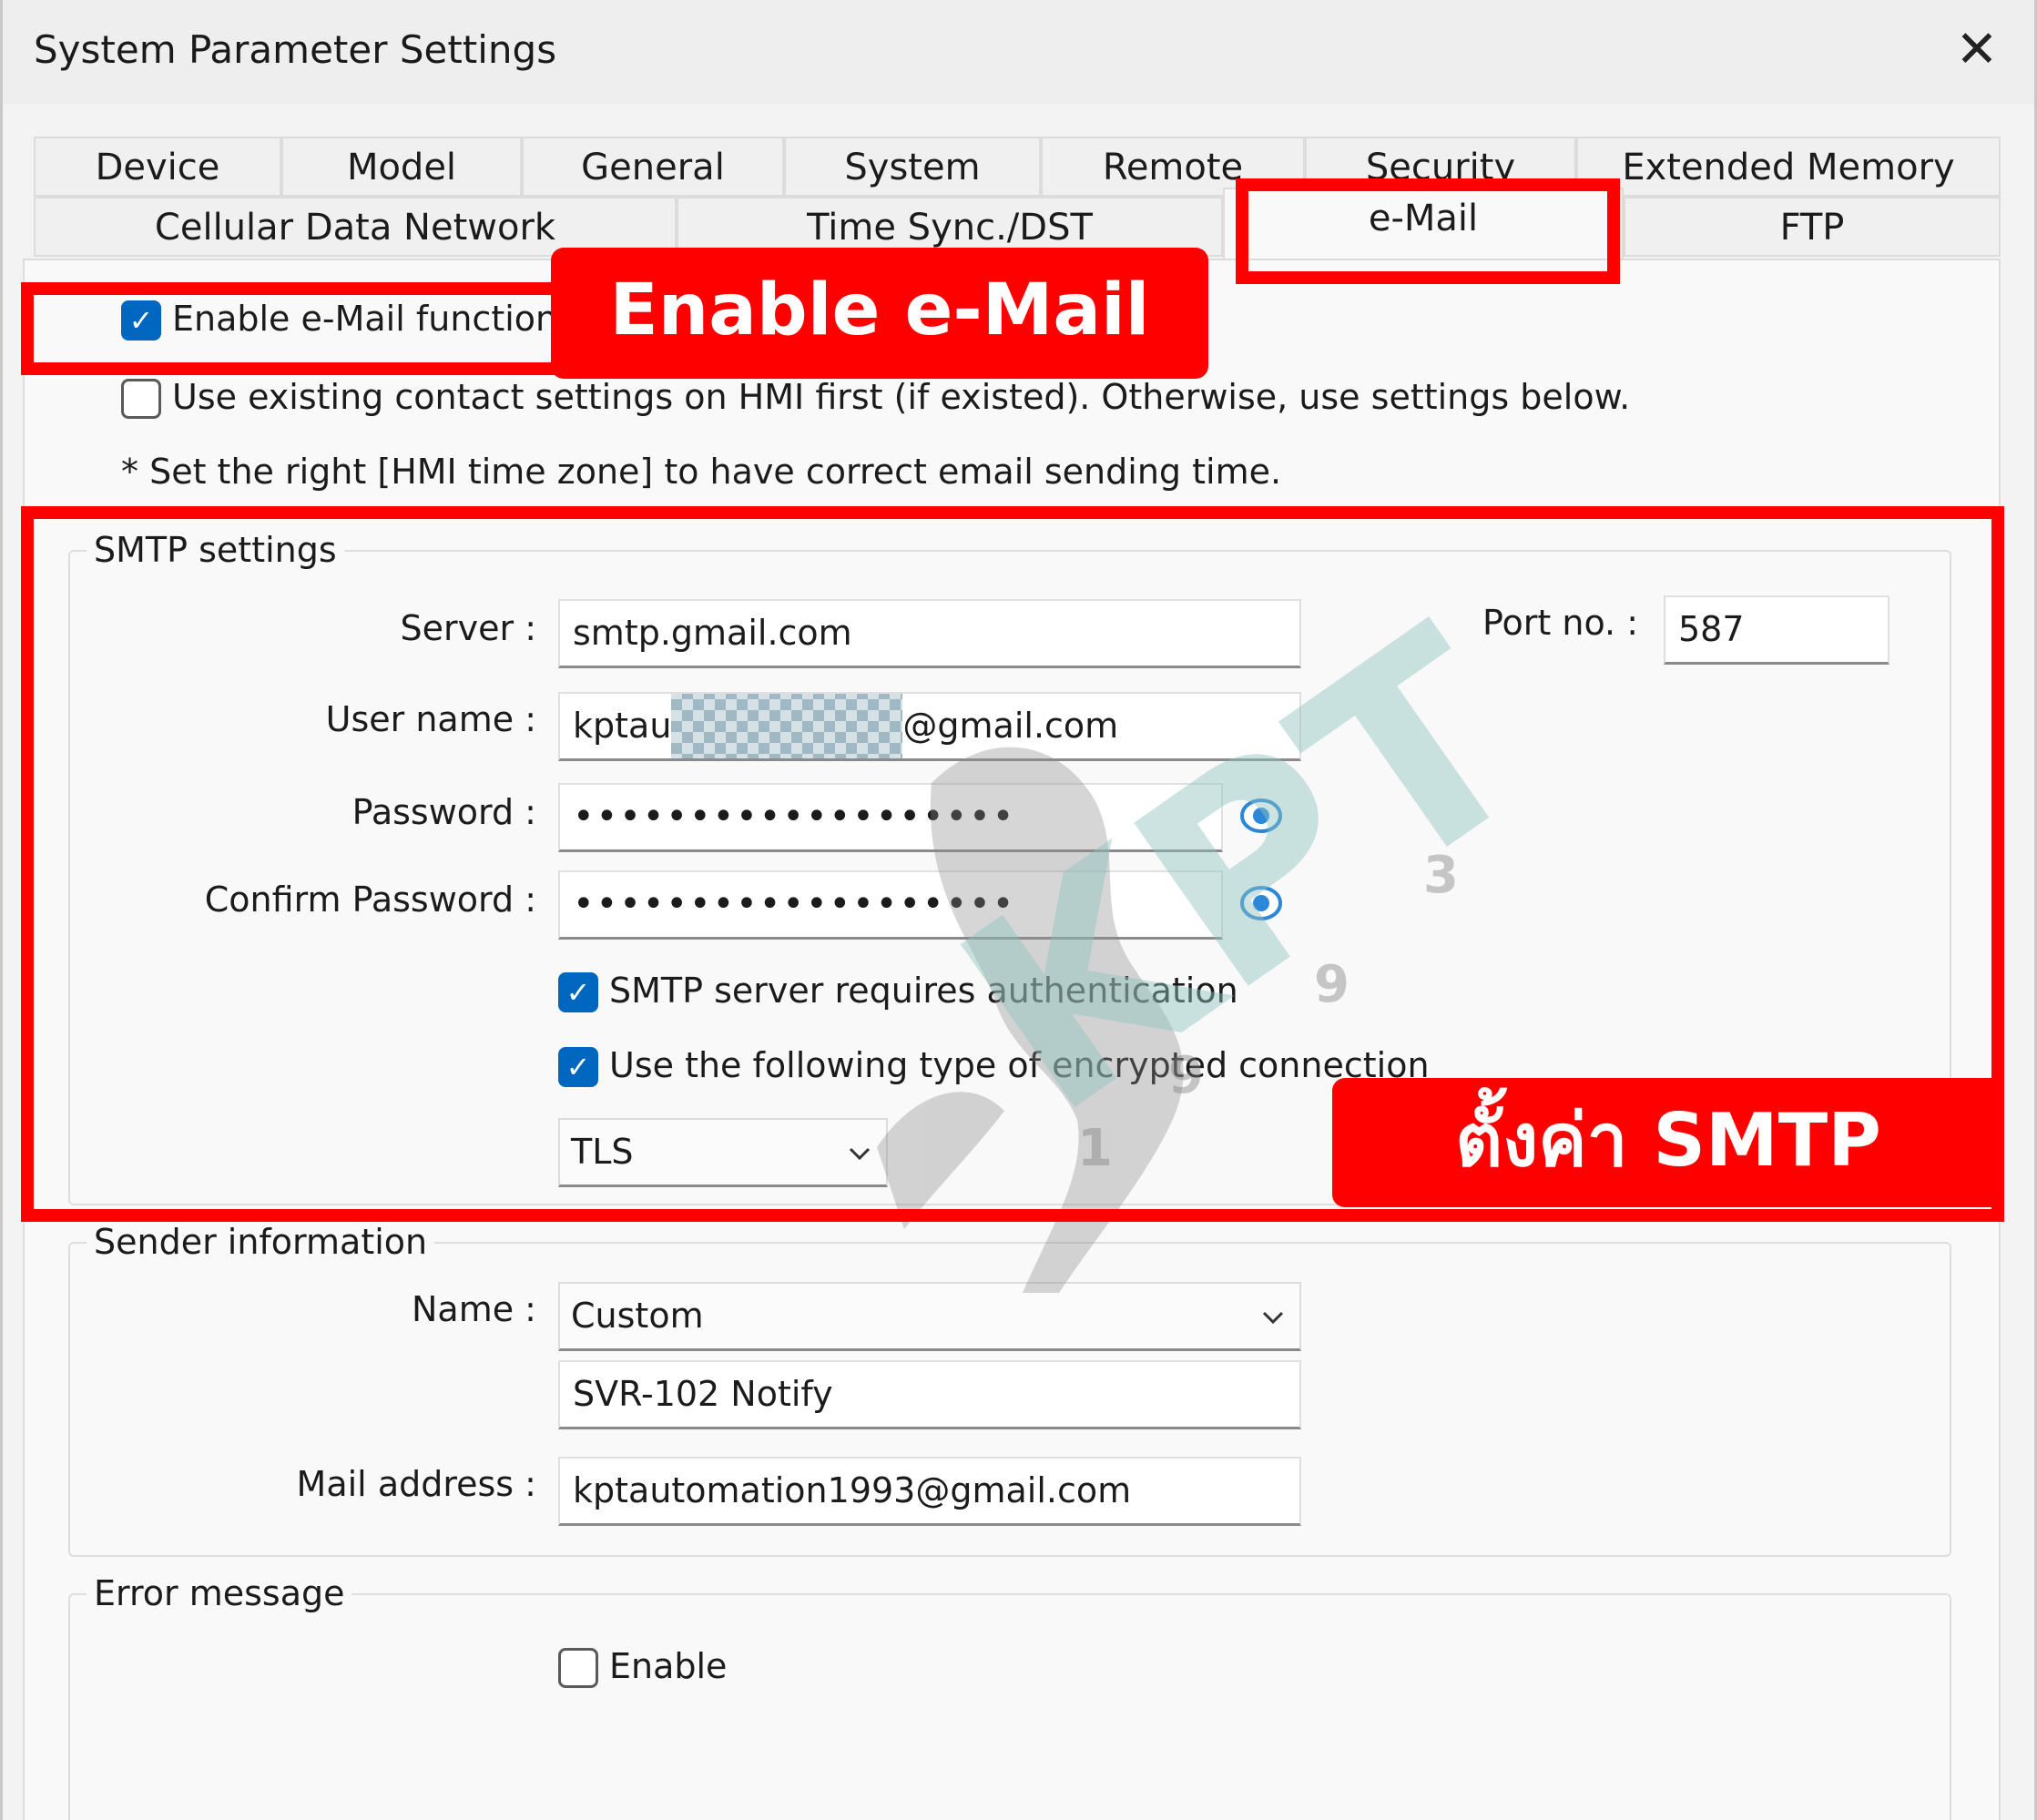 This screenshot has height=1820, width=2037. Describe the element at coordinates (401, 167) in the screenshot. I see `tab-model: Model` at that location.